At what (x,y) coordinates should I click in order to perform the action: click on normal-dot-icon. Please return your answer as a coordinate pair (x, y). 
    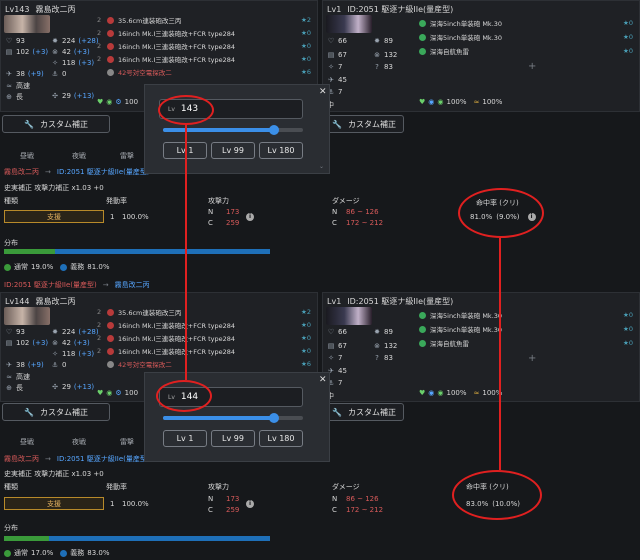
    Looking at the image, I should click on (7, 267).